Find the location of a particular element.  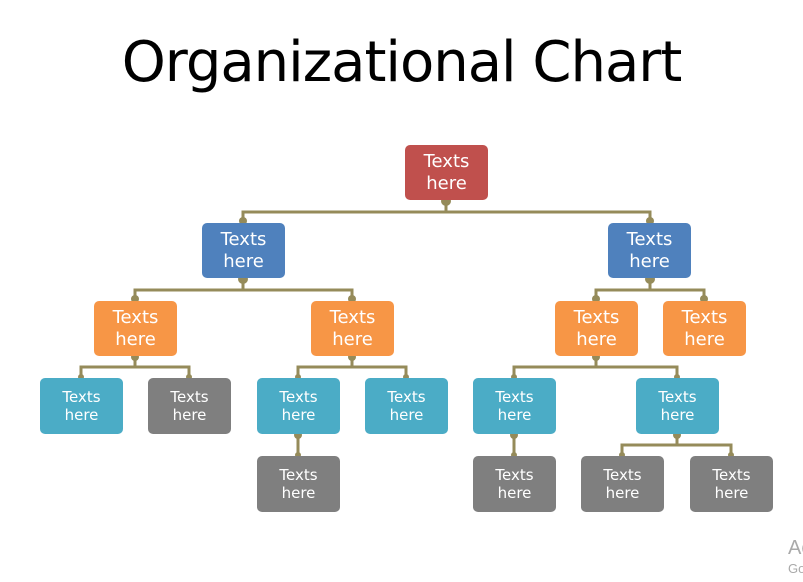

node-level3-b1: Texts here is located at coordinates (298, 406).